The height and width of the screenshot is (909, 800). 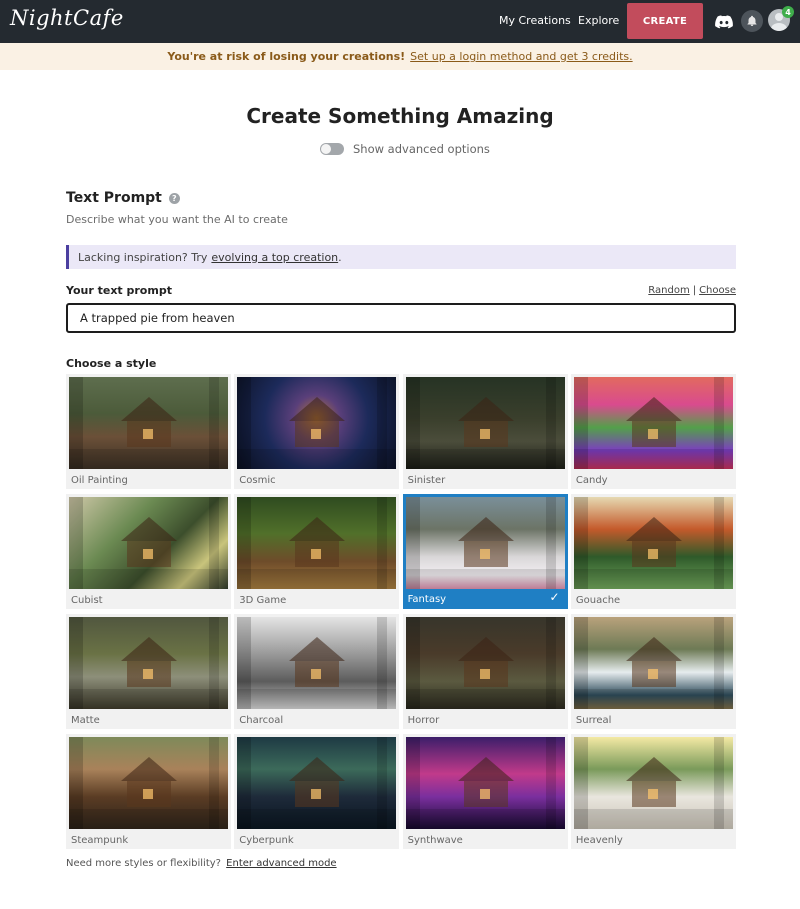 I want to click on style-card-oil-painting: Oil Painting, so click(x=148, y=431).